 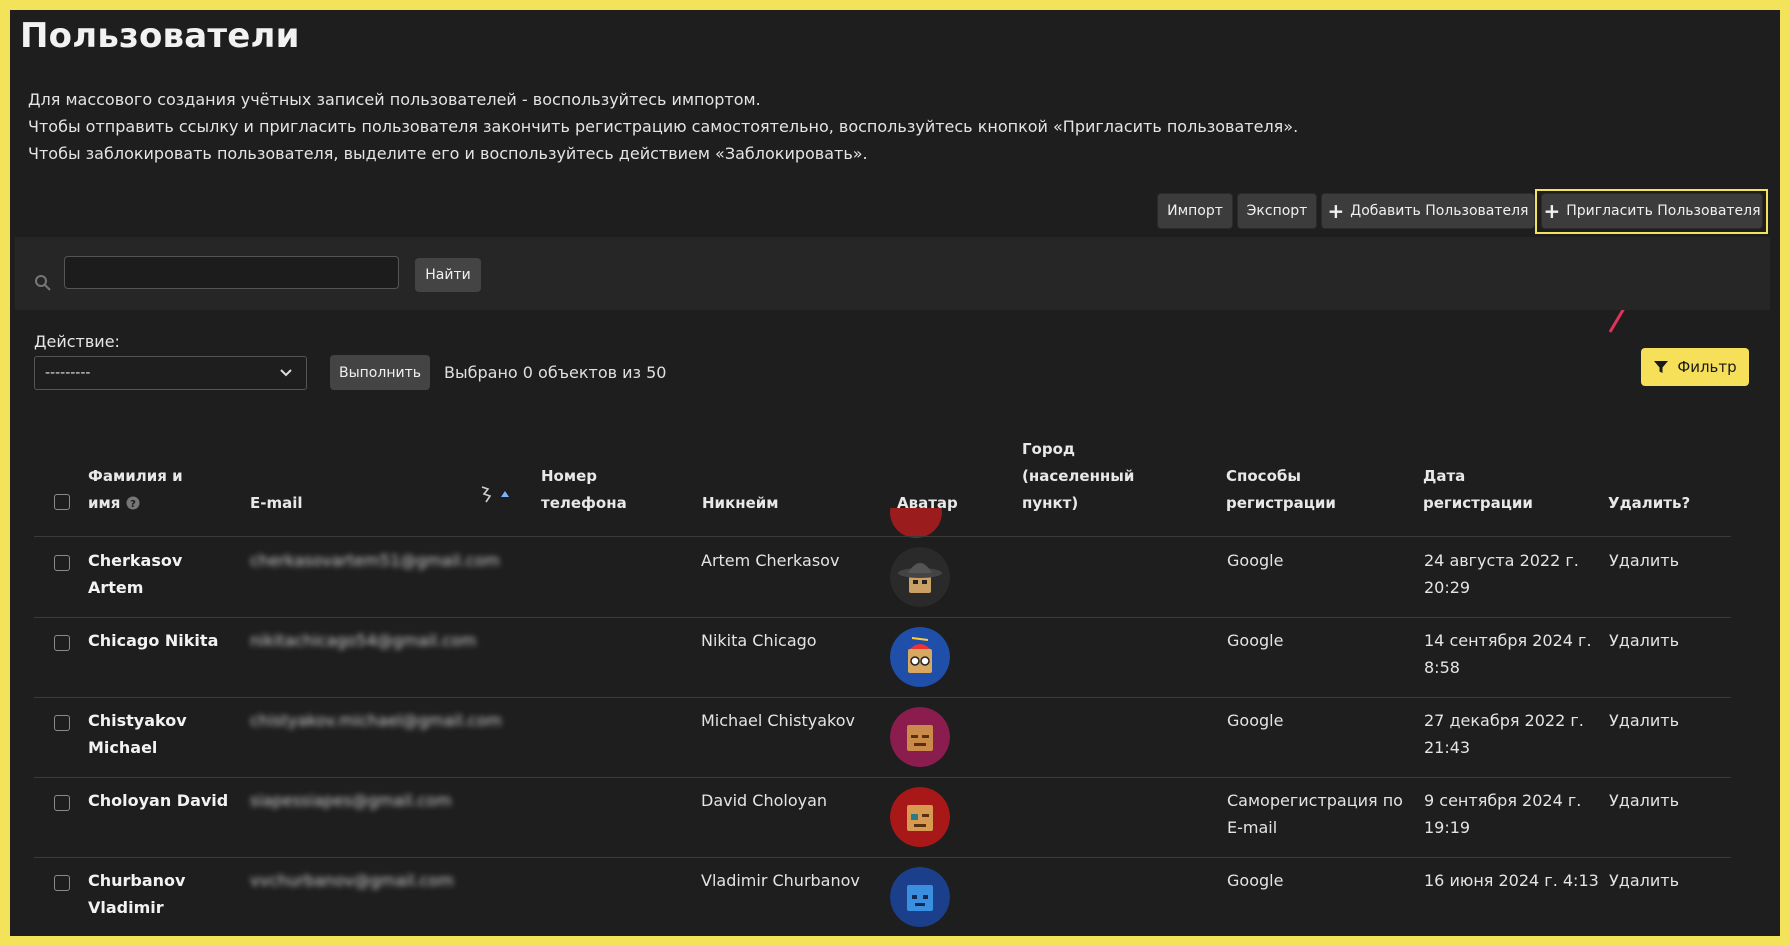 I want to click on user-nickname: Vladimir Churbanov, so click(x=780, y=880).